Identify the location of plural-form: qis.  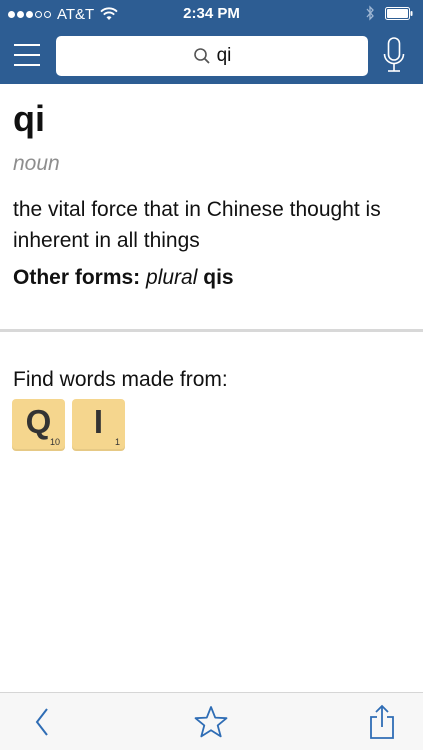
(218, 277).